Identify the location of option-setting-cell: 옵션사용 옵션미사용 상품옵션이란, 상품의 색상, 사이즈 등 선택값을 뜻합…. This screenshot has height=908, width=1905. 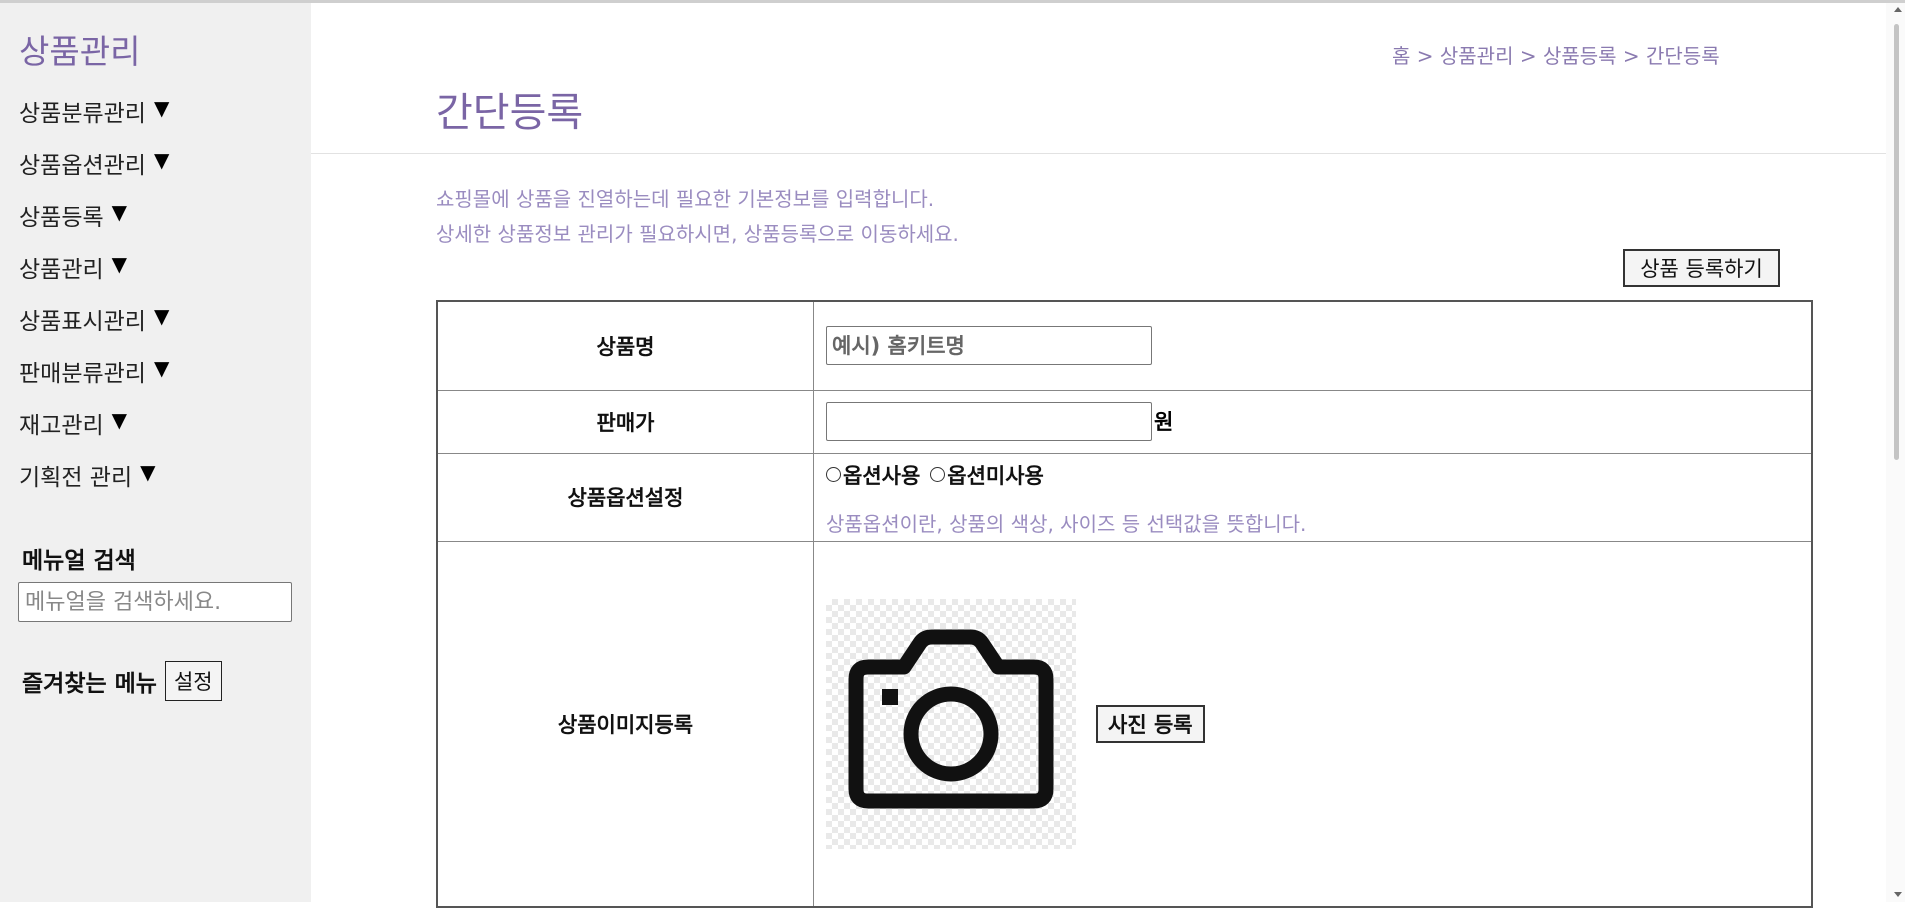
(1313, 497).